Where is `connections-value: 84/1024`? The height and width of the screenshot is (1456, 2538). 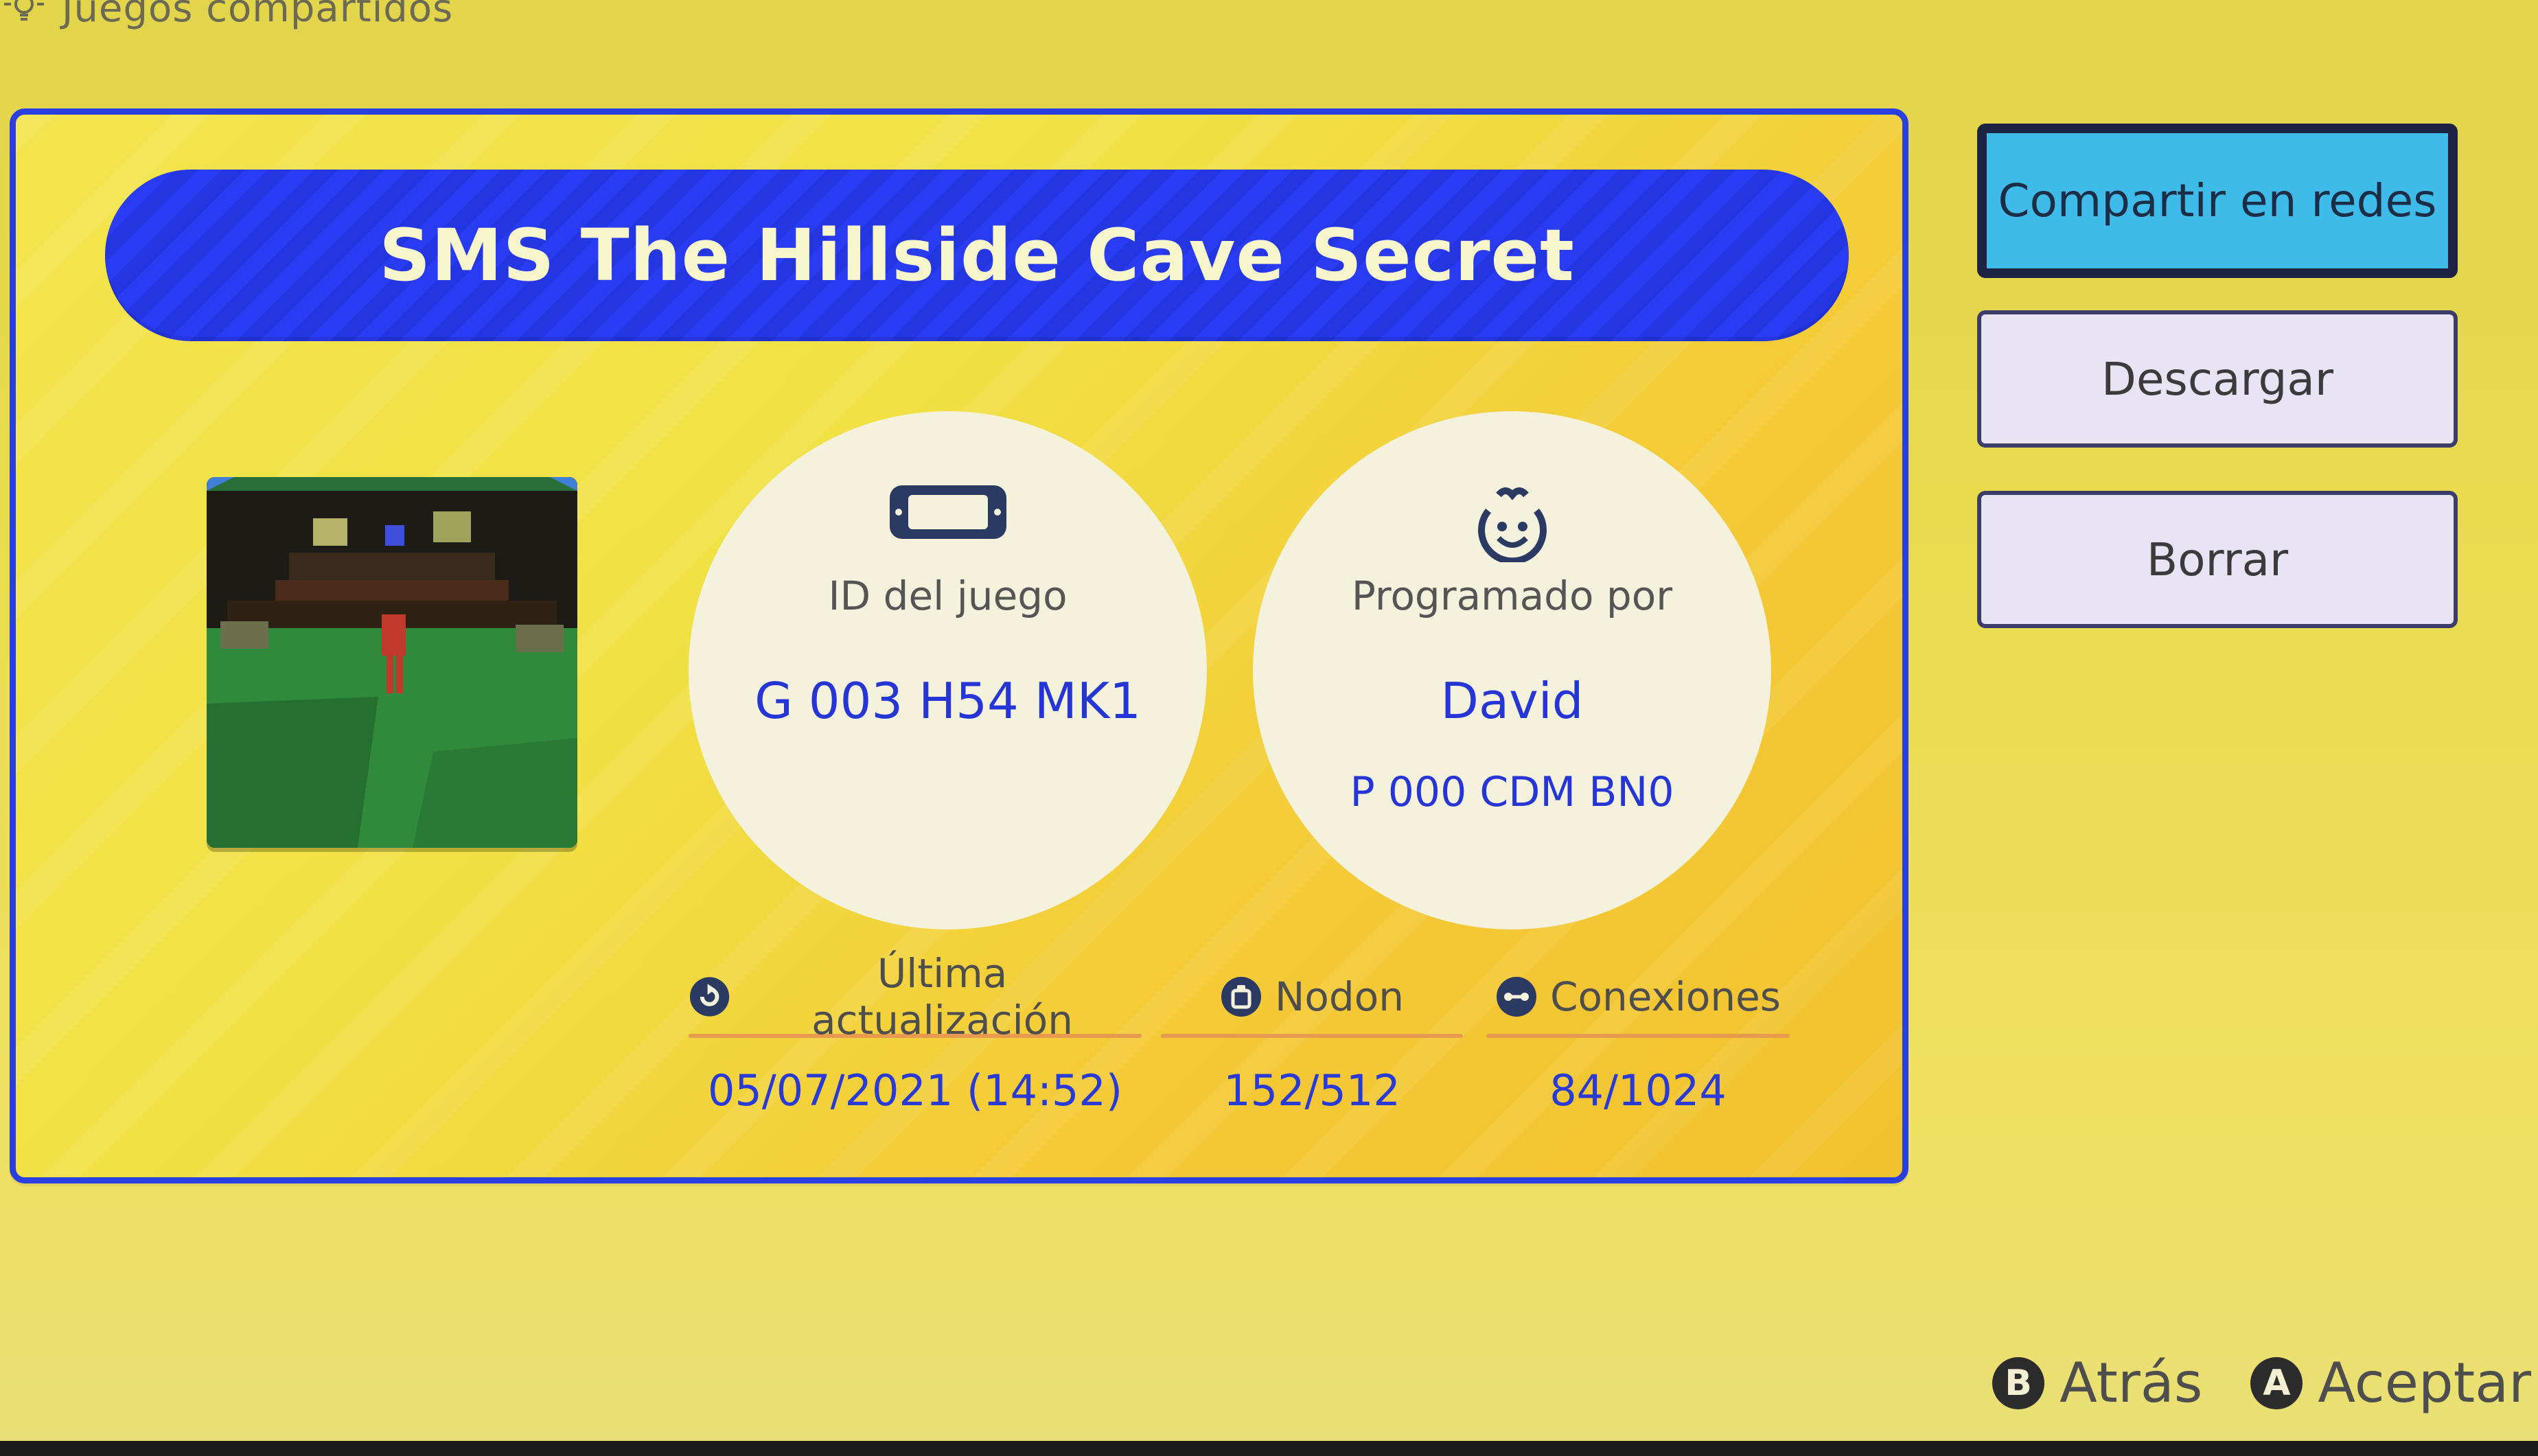
connections-value: 84/1024 is located at coordinates (1638, 1090).